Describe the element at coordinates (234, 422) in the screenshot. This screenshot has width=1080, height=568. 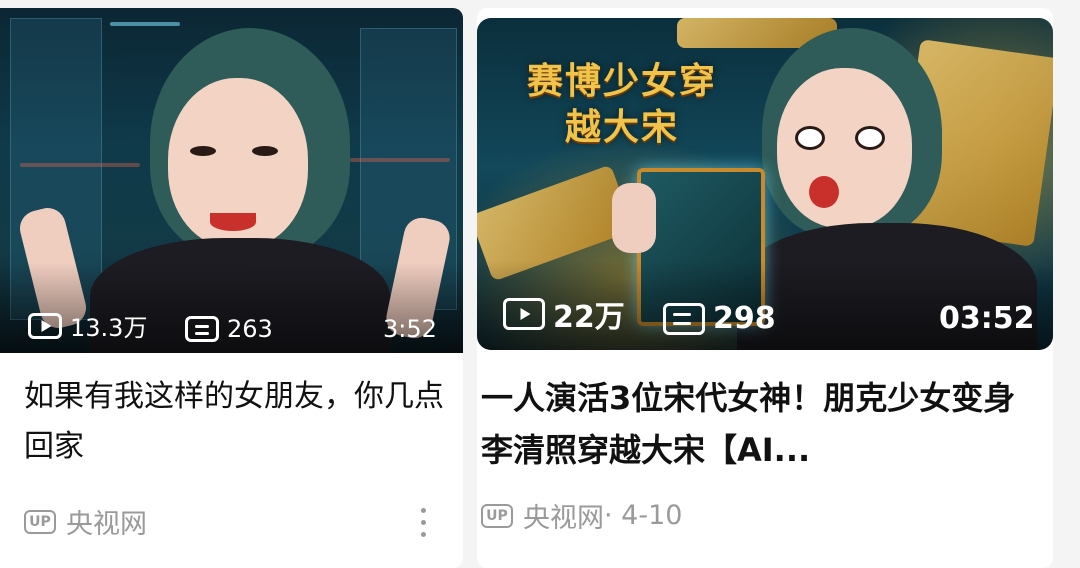
I see `video-title: 如果有我这样的女朋友，你几点回家` at that location.